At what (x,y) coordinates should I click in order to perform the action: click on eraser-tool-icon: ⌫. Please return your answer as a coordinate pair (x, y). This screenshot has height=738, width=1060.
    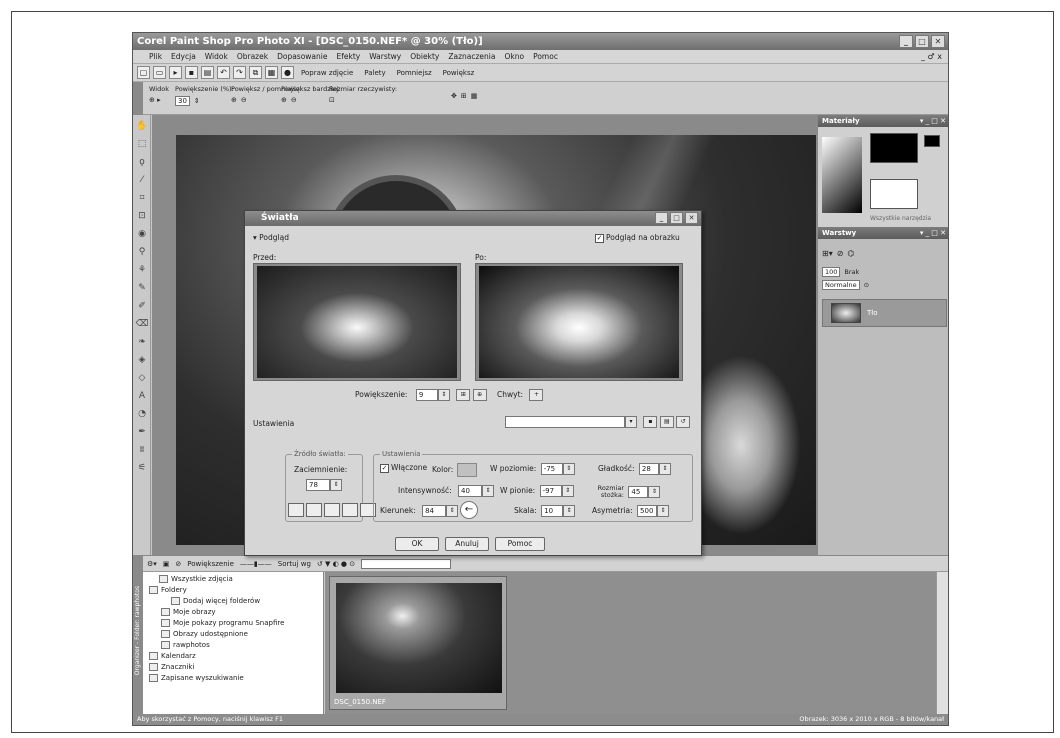
    Looking at the image, I should click on (142, 324).